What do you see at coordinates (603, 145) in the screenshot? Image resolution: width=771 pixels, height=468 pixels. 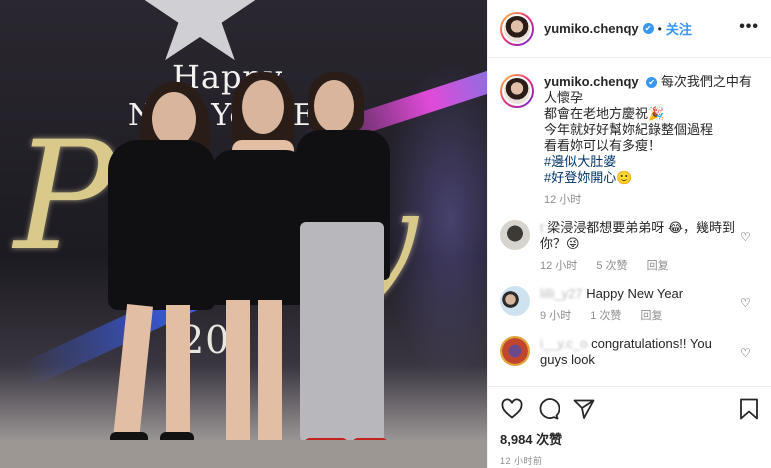 I see `caption-text: 看看妳可以有多瘦！` at bounding box center [603, 145].